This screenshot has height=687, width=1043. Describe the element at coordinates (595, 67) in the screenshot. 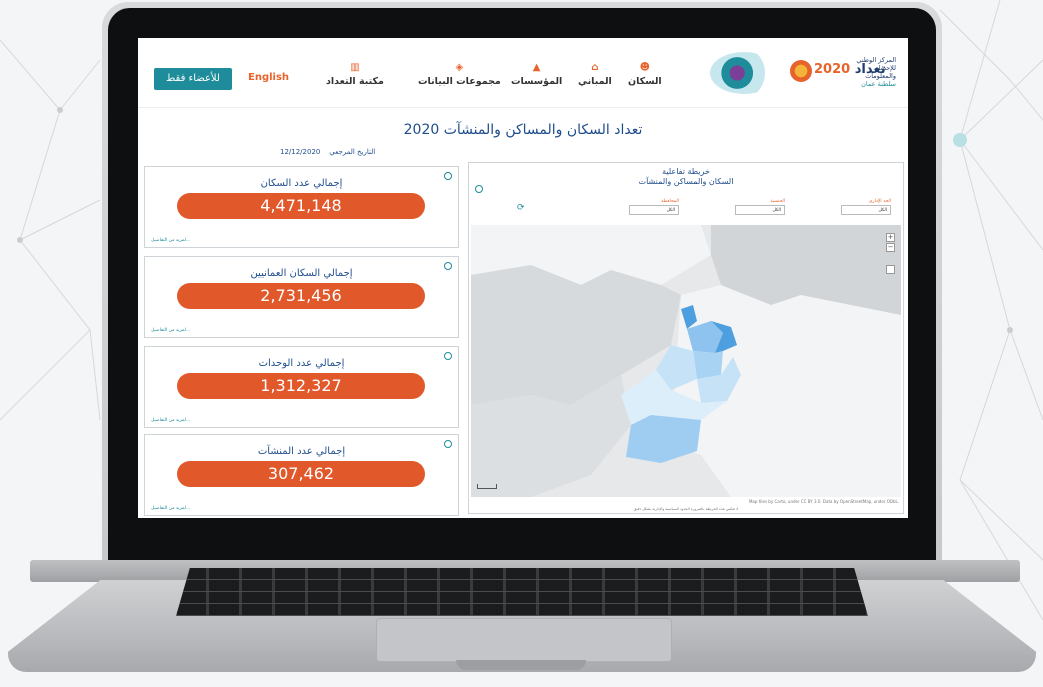

I see `building-icon: ⌂` at that location.